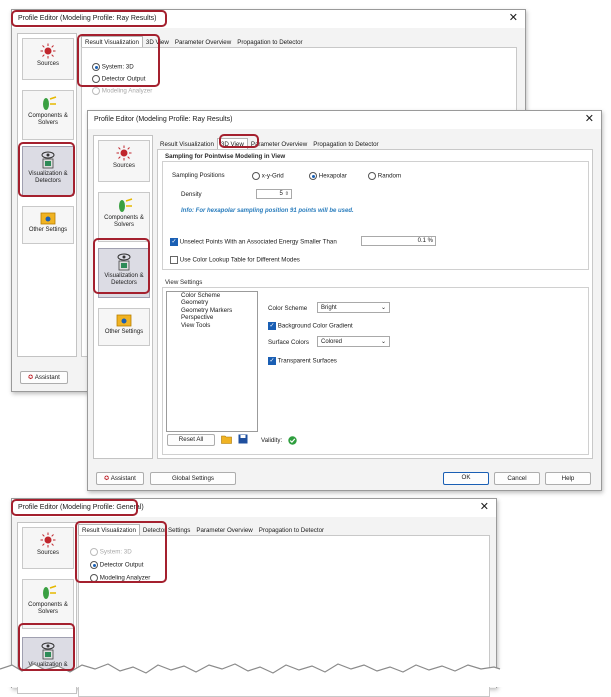  I want to click on view-settings-title: View Settings, so click(184, 282).